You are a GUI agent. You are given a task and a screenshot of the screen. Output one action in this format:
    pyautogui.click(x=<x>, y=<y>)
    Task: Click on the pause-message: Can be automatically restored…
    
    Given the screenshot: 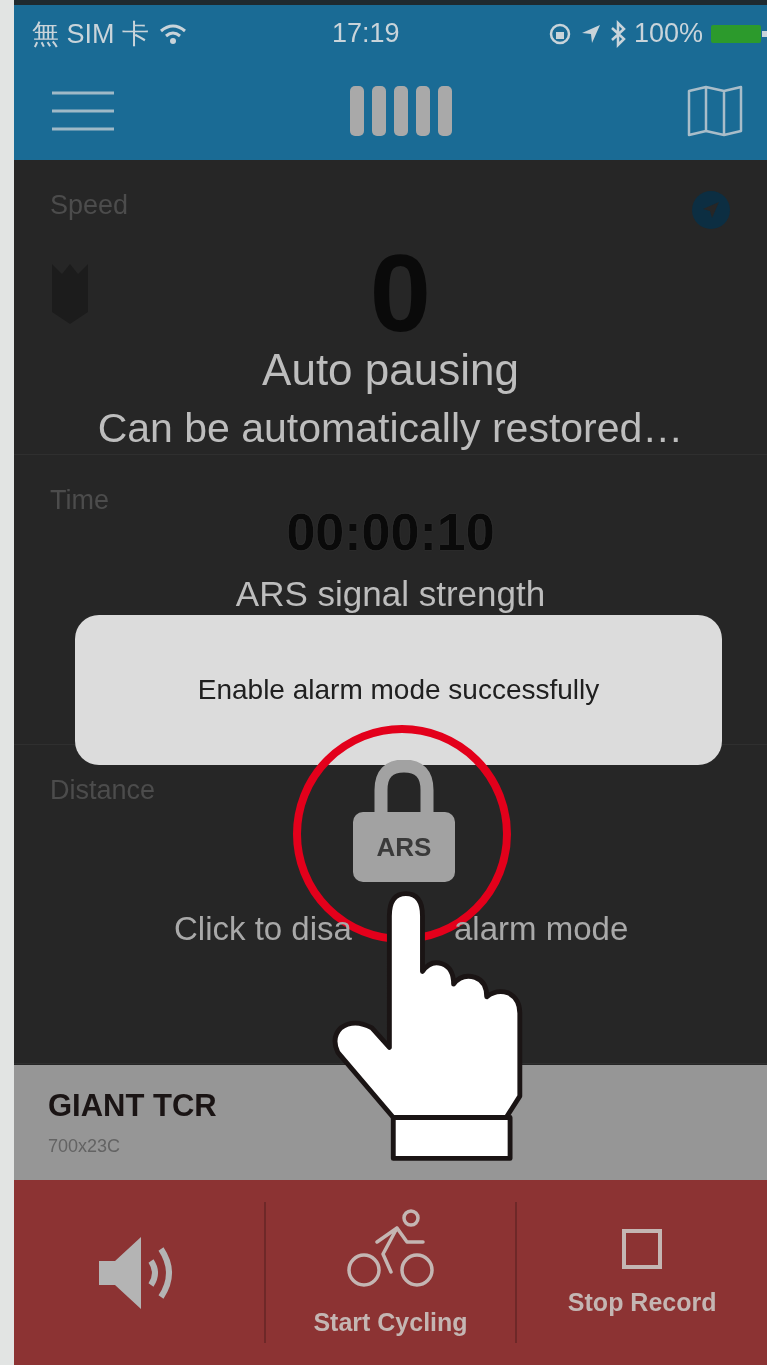 What is the action you would take?
    pyautogui.click(x=390, y=428)
    